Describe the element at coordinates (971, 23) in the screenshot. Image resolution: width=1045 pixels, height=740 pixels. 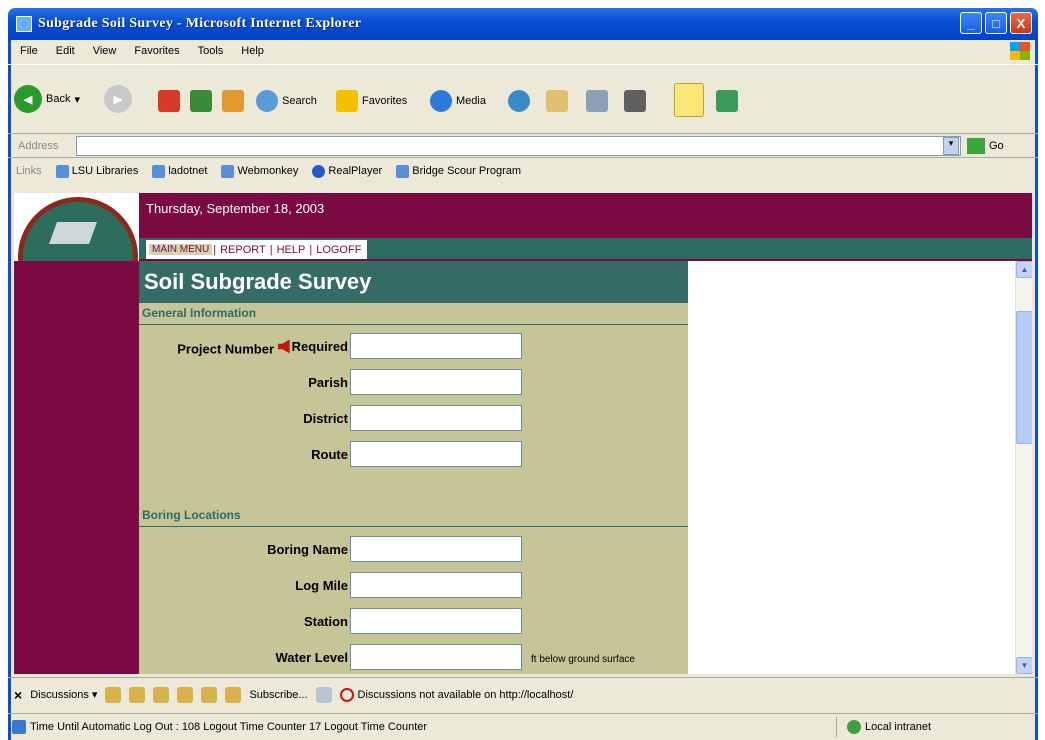
I see `minimize-button: _` at that location.